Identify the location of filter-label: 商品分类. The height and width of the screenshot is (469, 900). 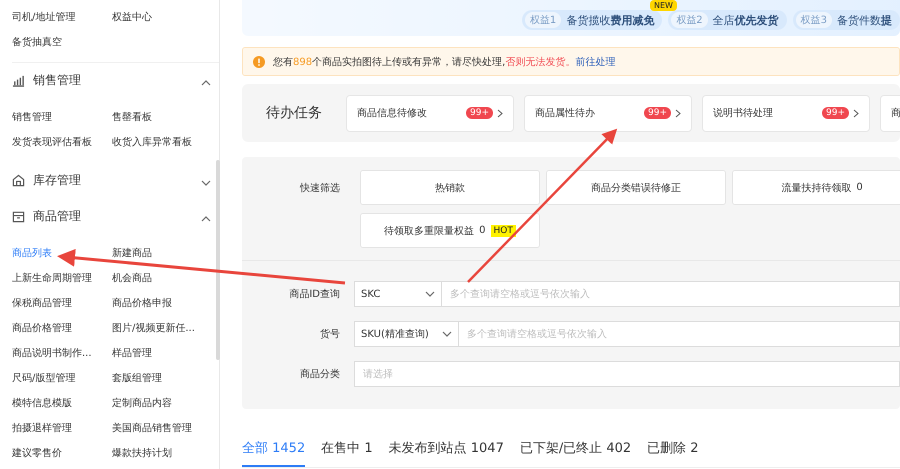
(320, 374).